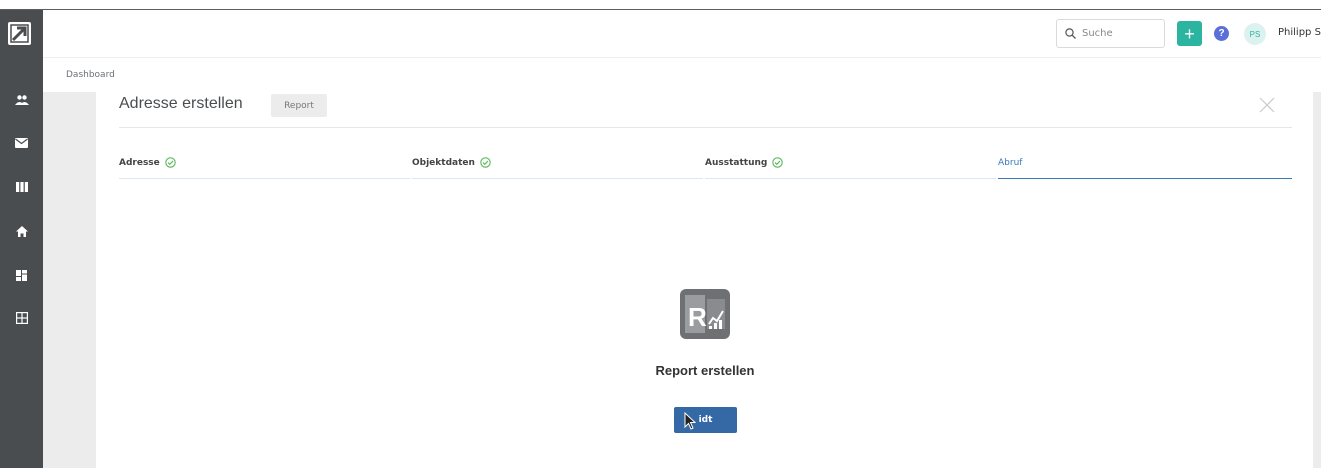 Image resolution: width=1321 pixels, height=468 pixels. I want to click on tab-abruf: Abruf, so click(1010, 169).